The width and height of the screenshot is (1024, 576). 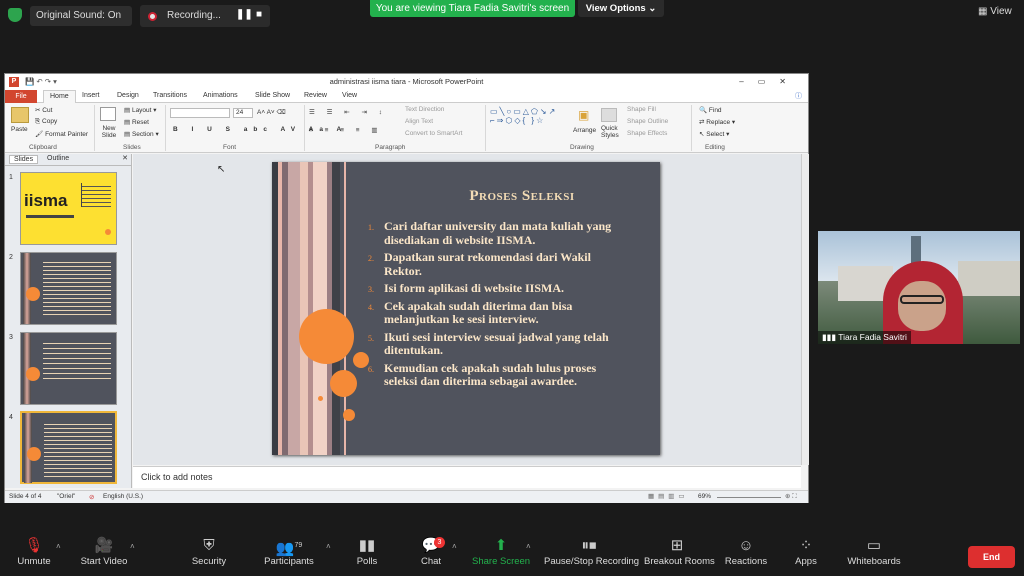 What do you see at coordinates (349, 95) in the screenshot?
I see `tab-view: View` at bounding box center [349, 95].